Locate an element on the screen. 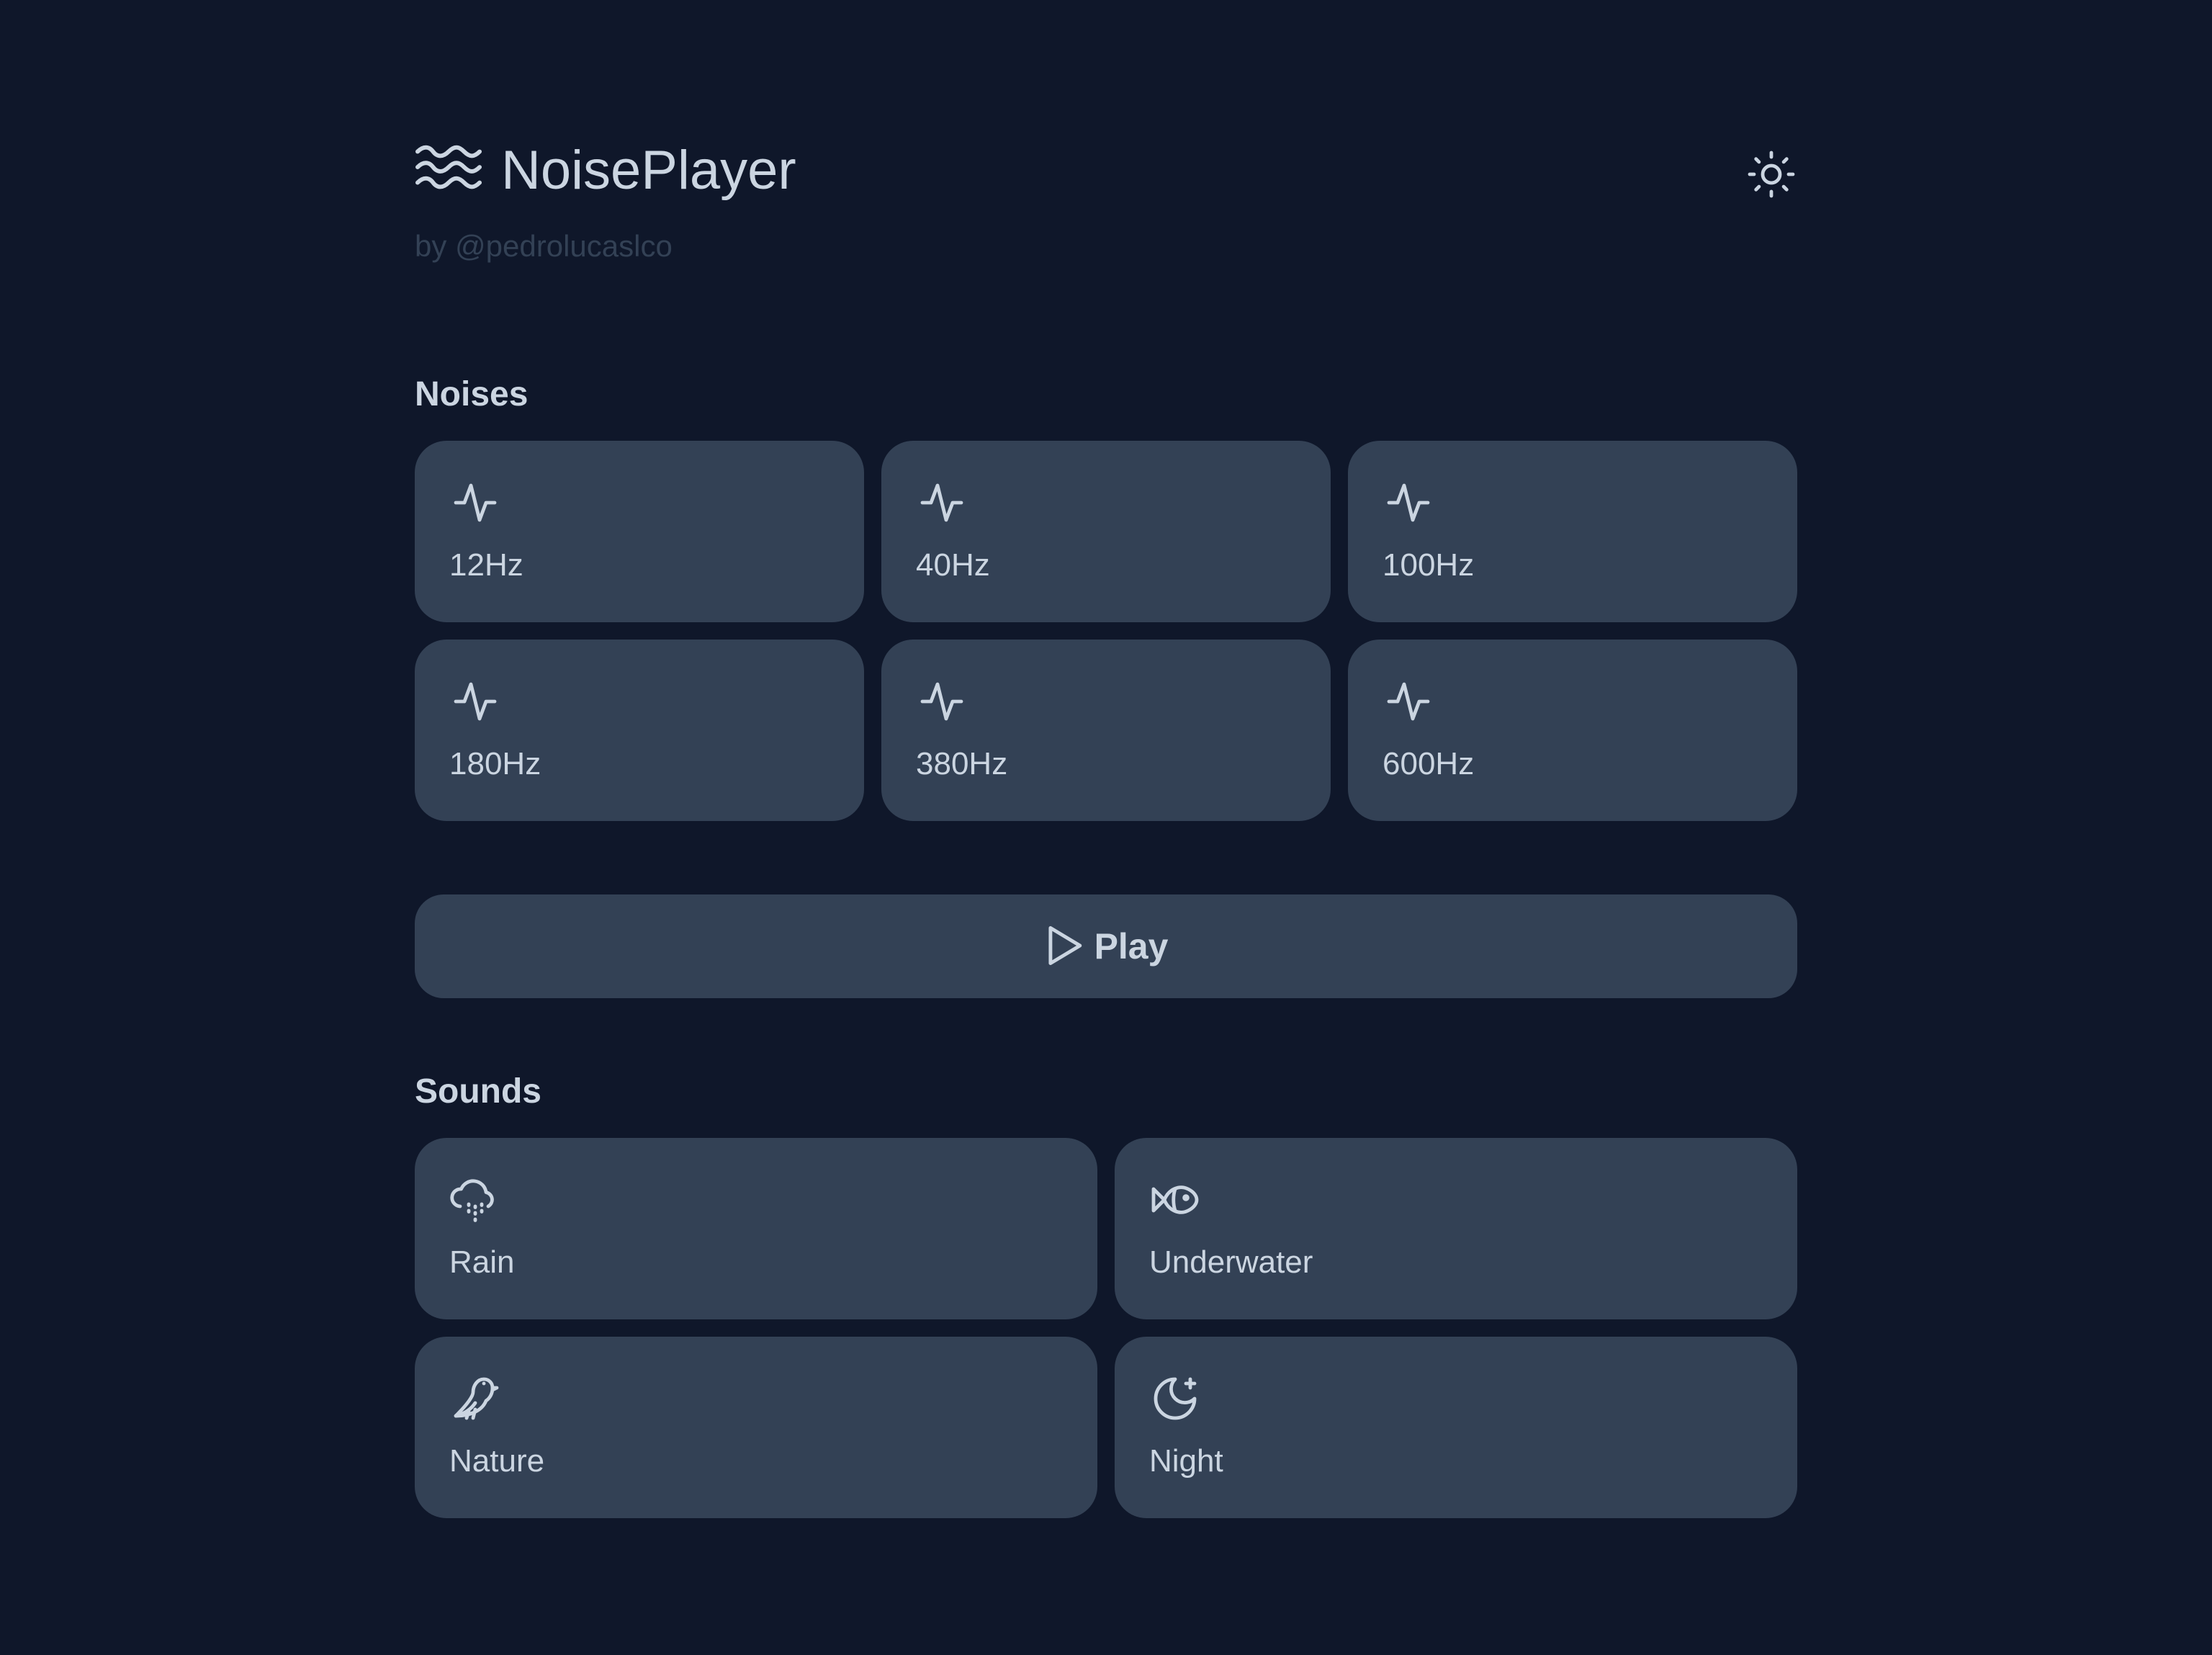 The height and width of the screenshot is (1655, 2212). sounds-section-title: Sounds is located at coordinates (478, 1091).